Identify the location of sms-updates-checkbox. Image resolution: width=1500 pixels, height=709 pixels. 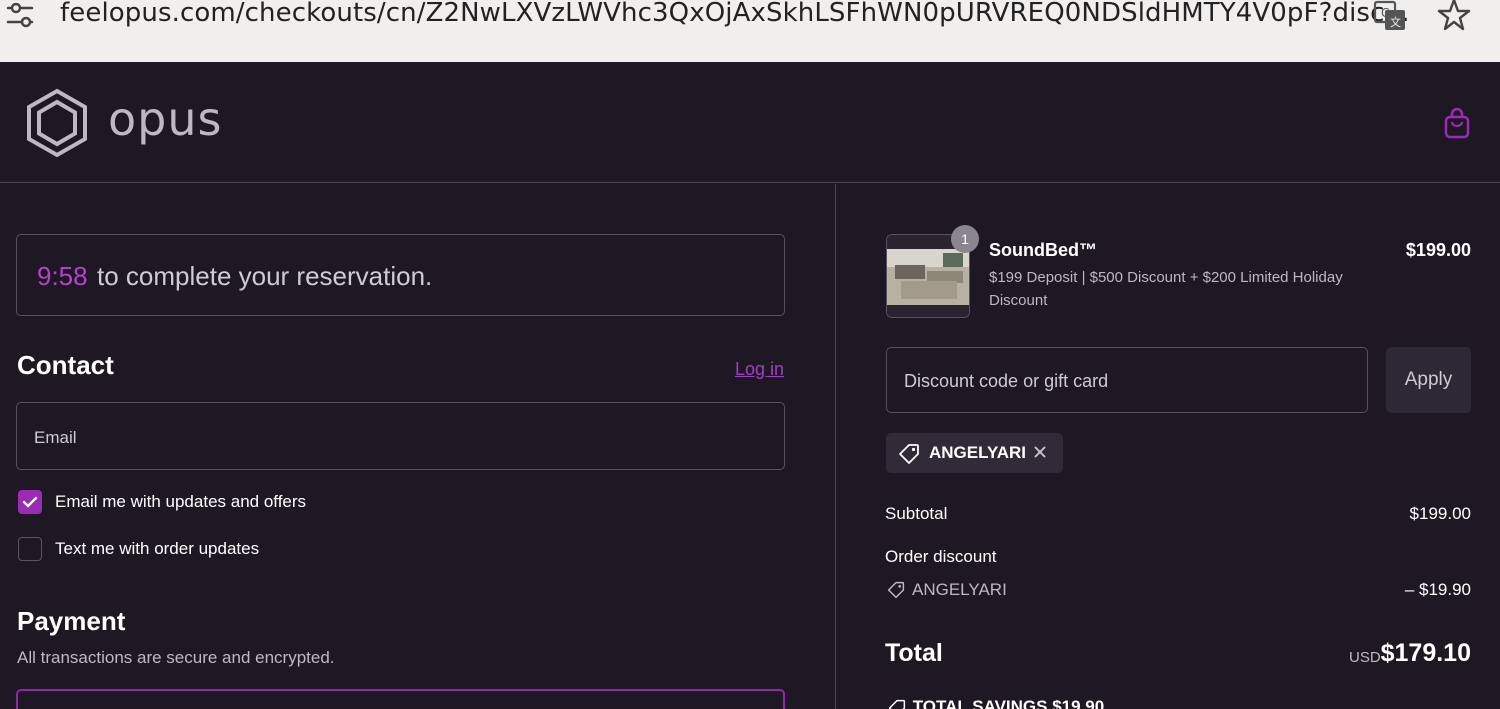
(30, 549).